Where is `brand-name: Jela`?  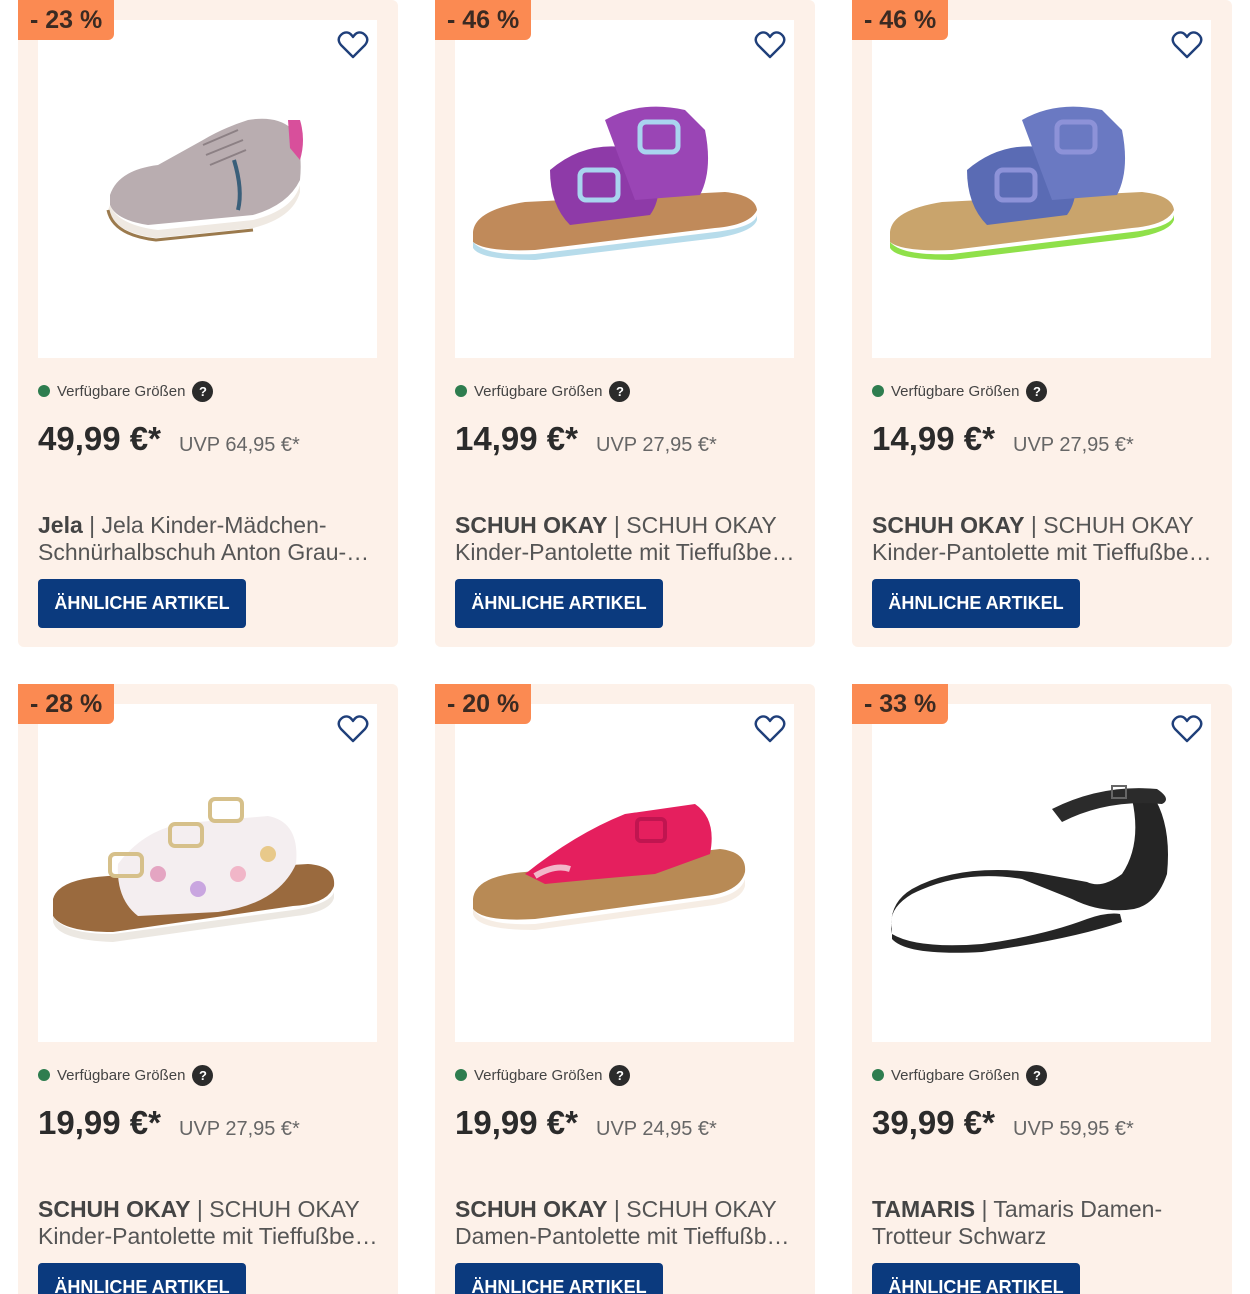 brand-name: Jela is located at coordinates (60, 525).